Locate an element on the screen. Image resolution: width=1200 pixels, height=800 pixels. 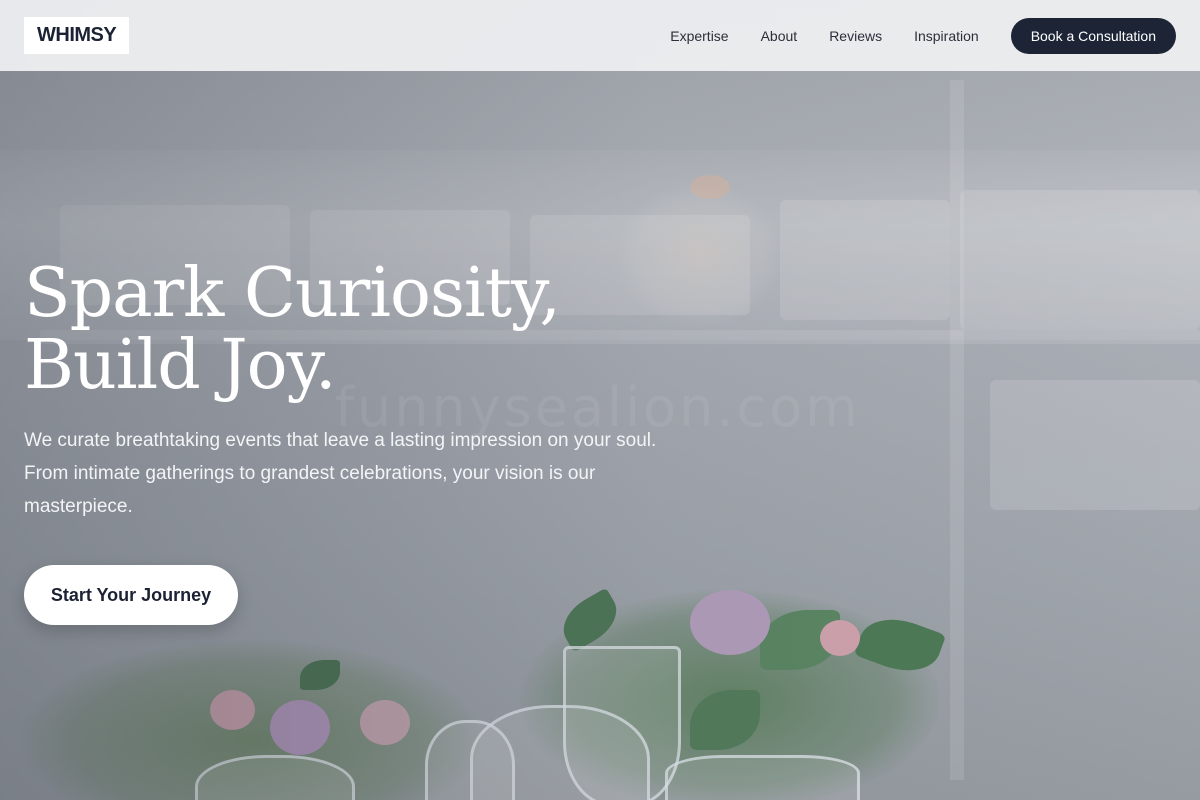
nav-link-about: About is located at coordinates (779, 36).